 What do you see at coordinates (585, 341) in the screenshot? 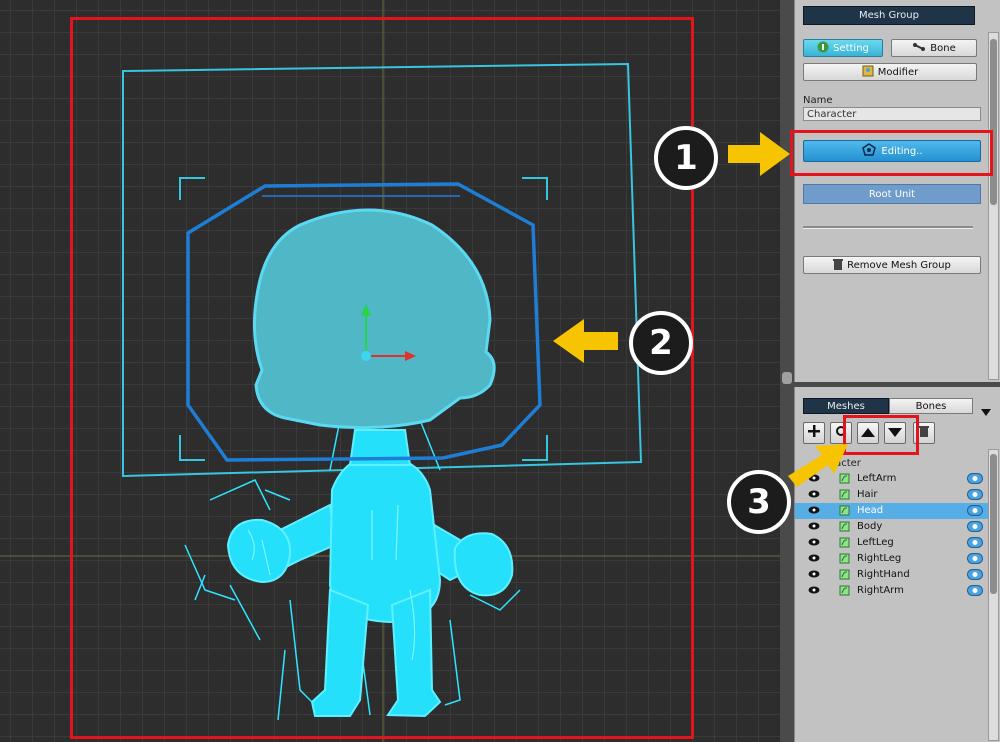
I see `arrow-left-icon` at bounding box center [585, 341].